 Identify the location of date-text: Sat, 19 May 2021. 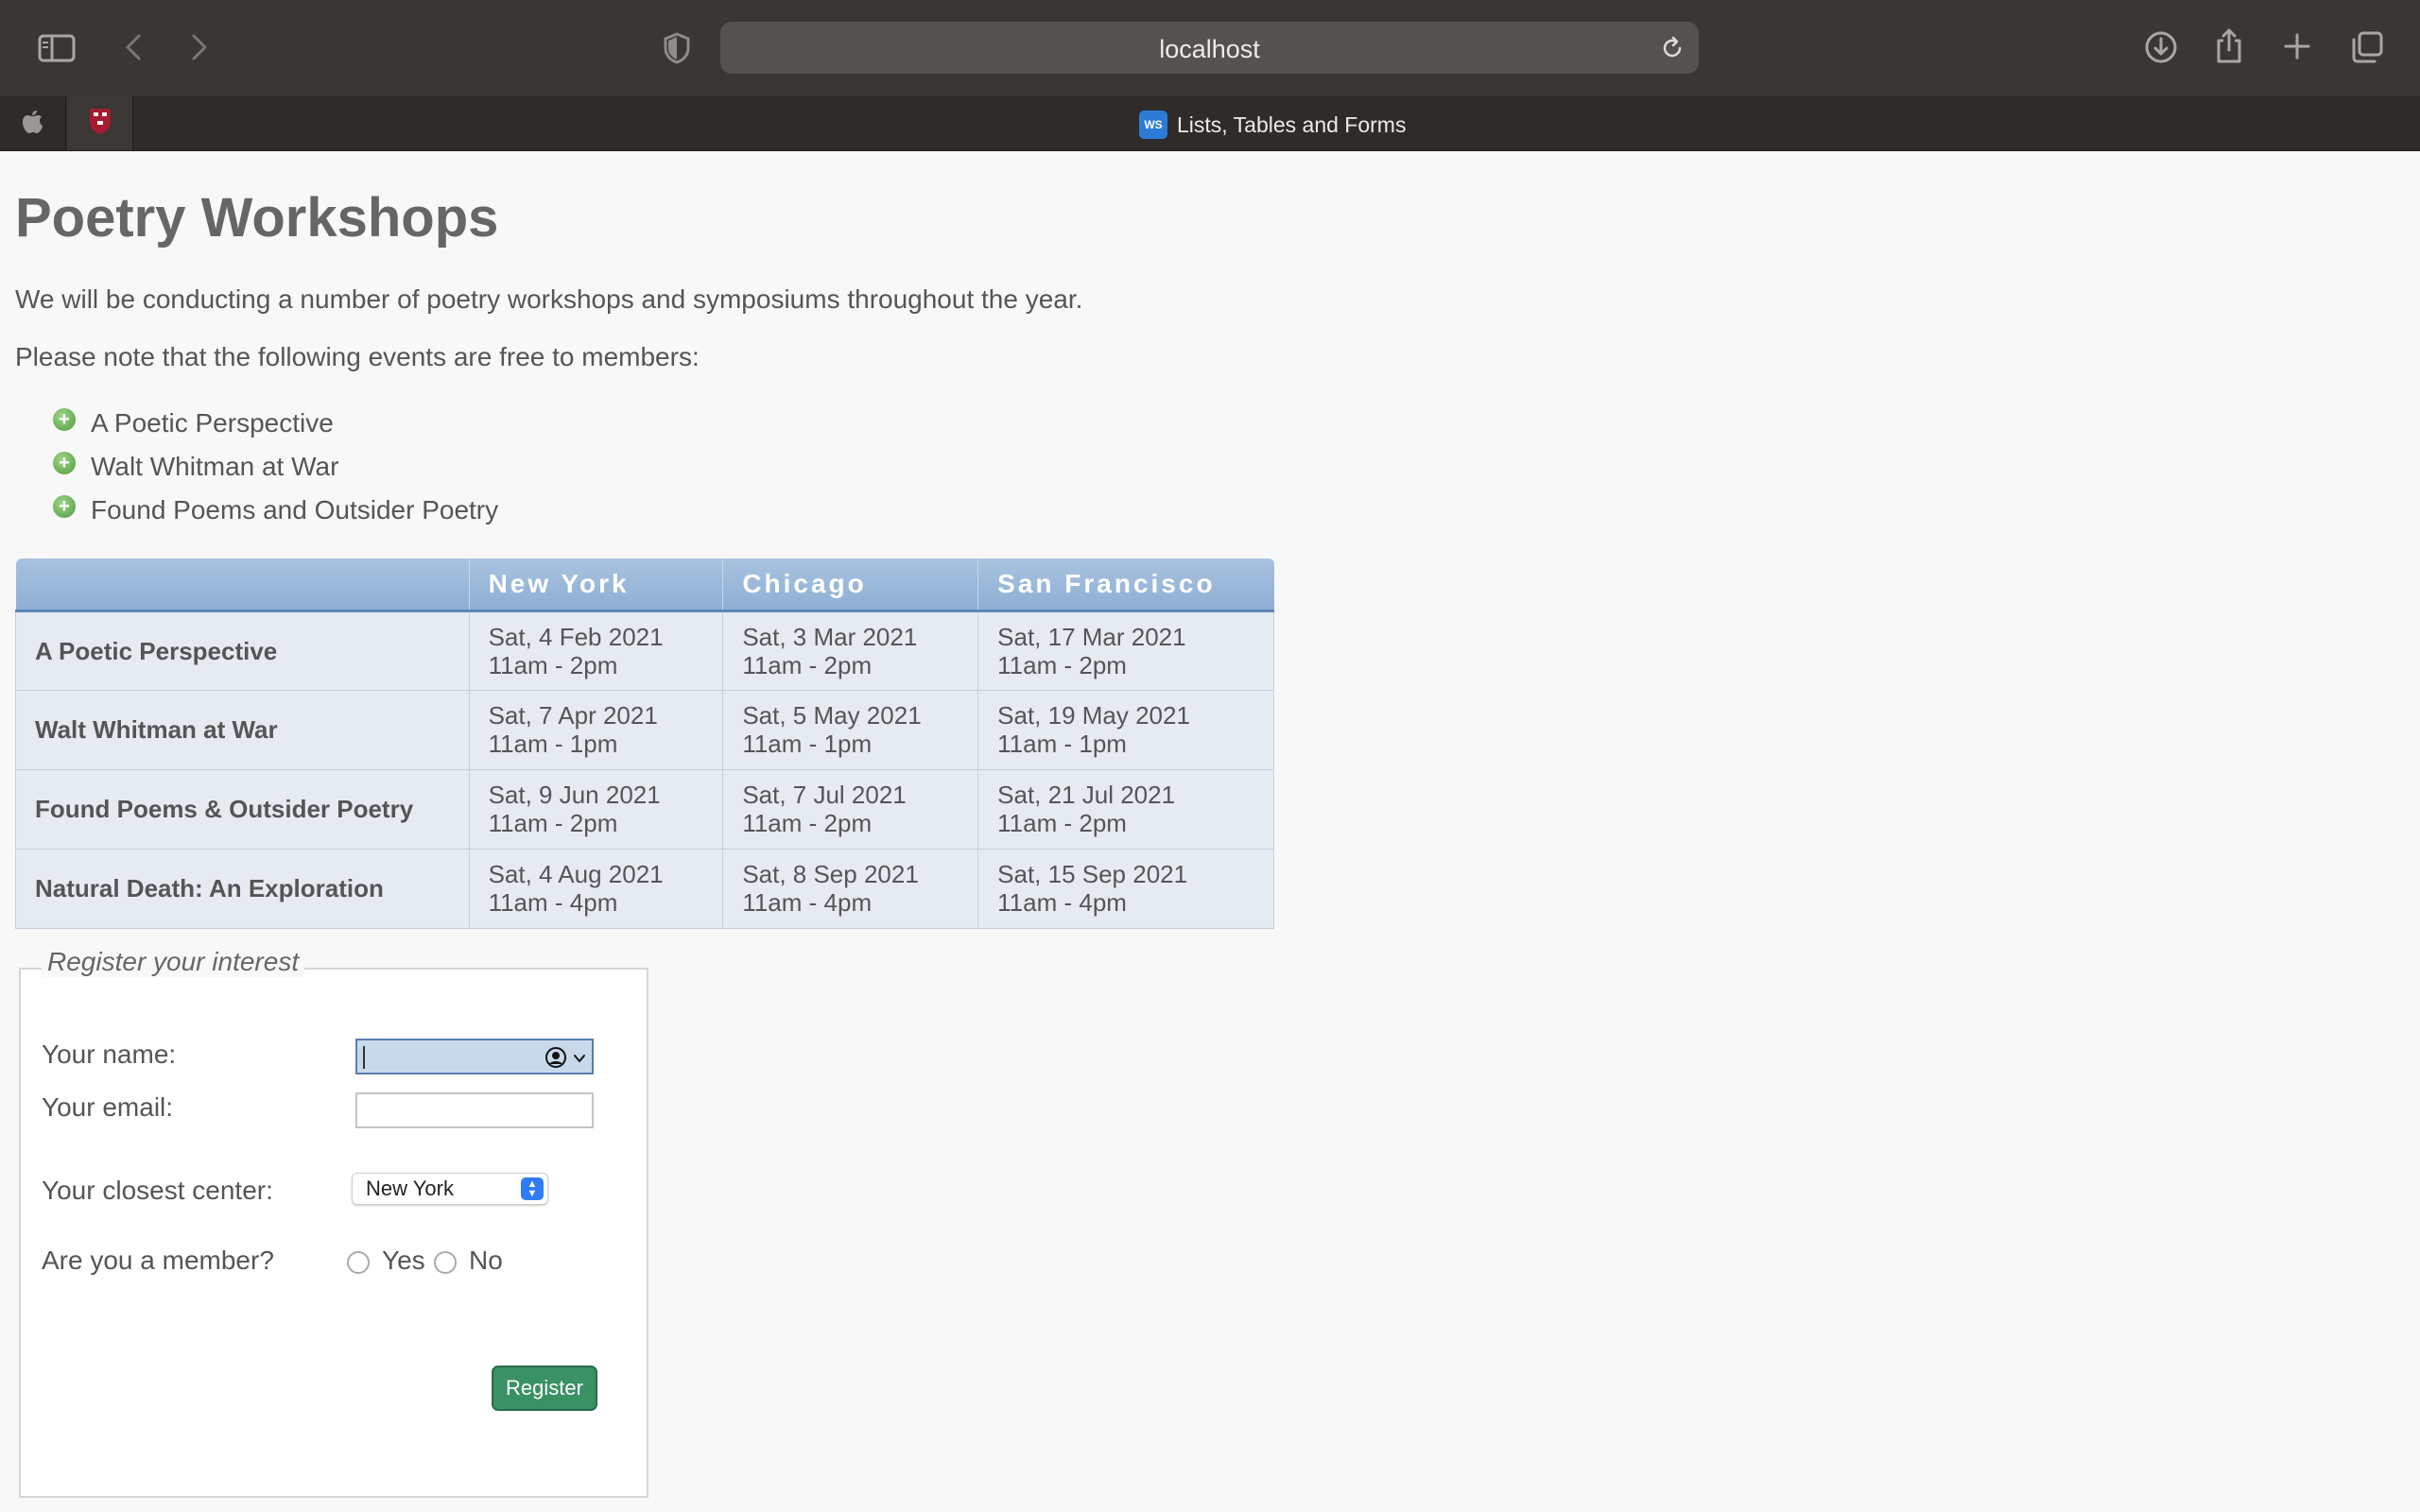
(1093, 715).